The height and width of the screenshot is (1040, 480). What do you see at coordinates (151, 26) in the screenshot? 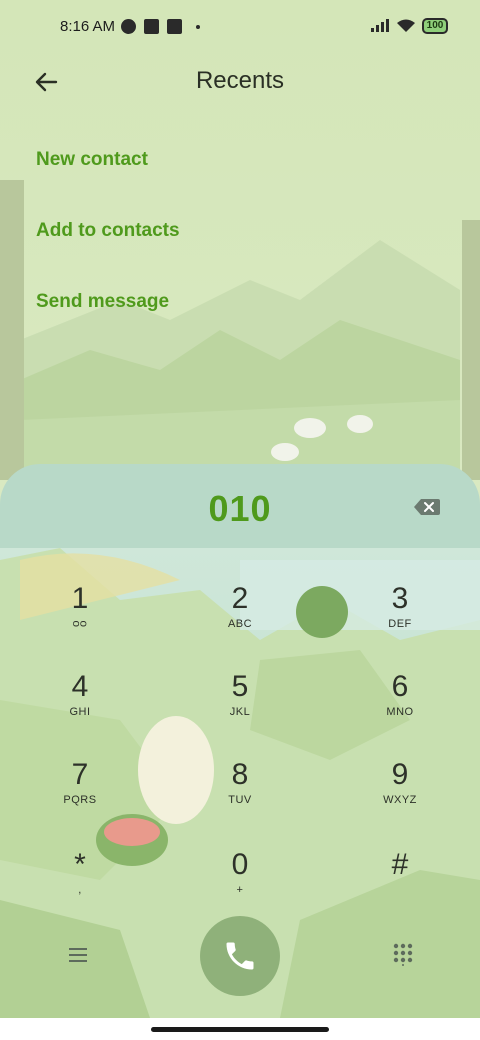
I see `stop-icon` at bounding box center [151, 26].